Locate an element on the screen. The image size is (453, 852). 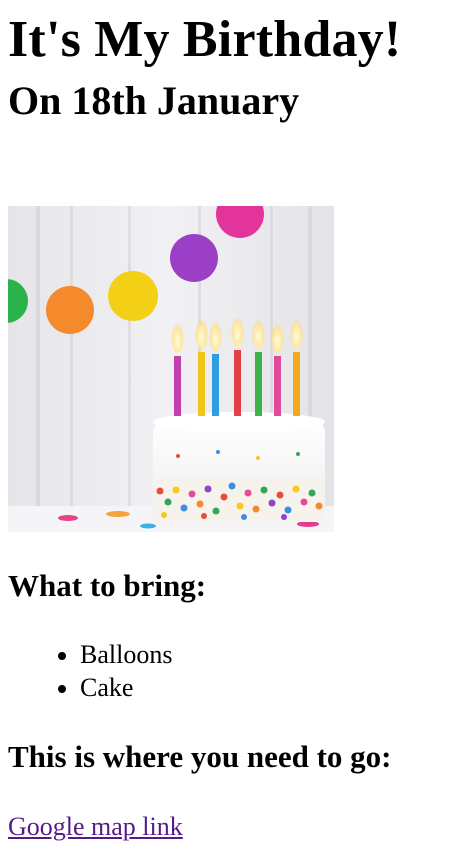
page-title: It's My Birthday! is located at coordinates (205, 39).